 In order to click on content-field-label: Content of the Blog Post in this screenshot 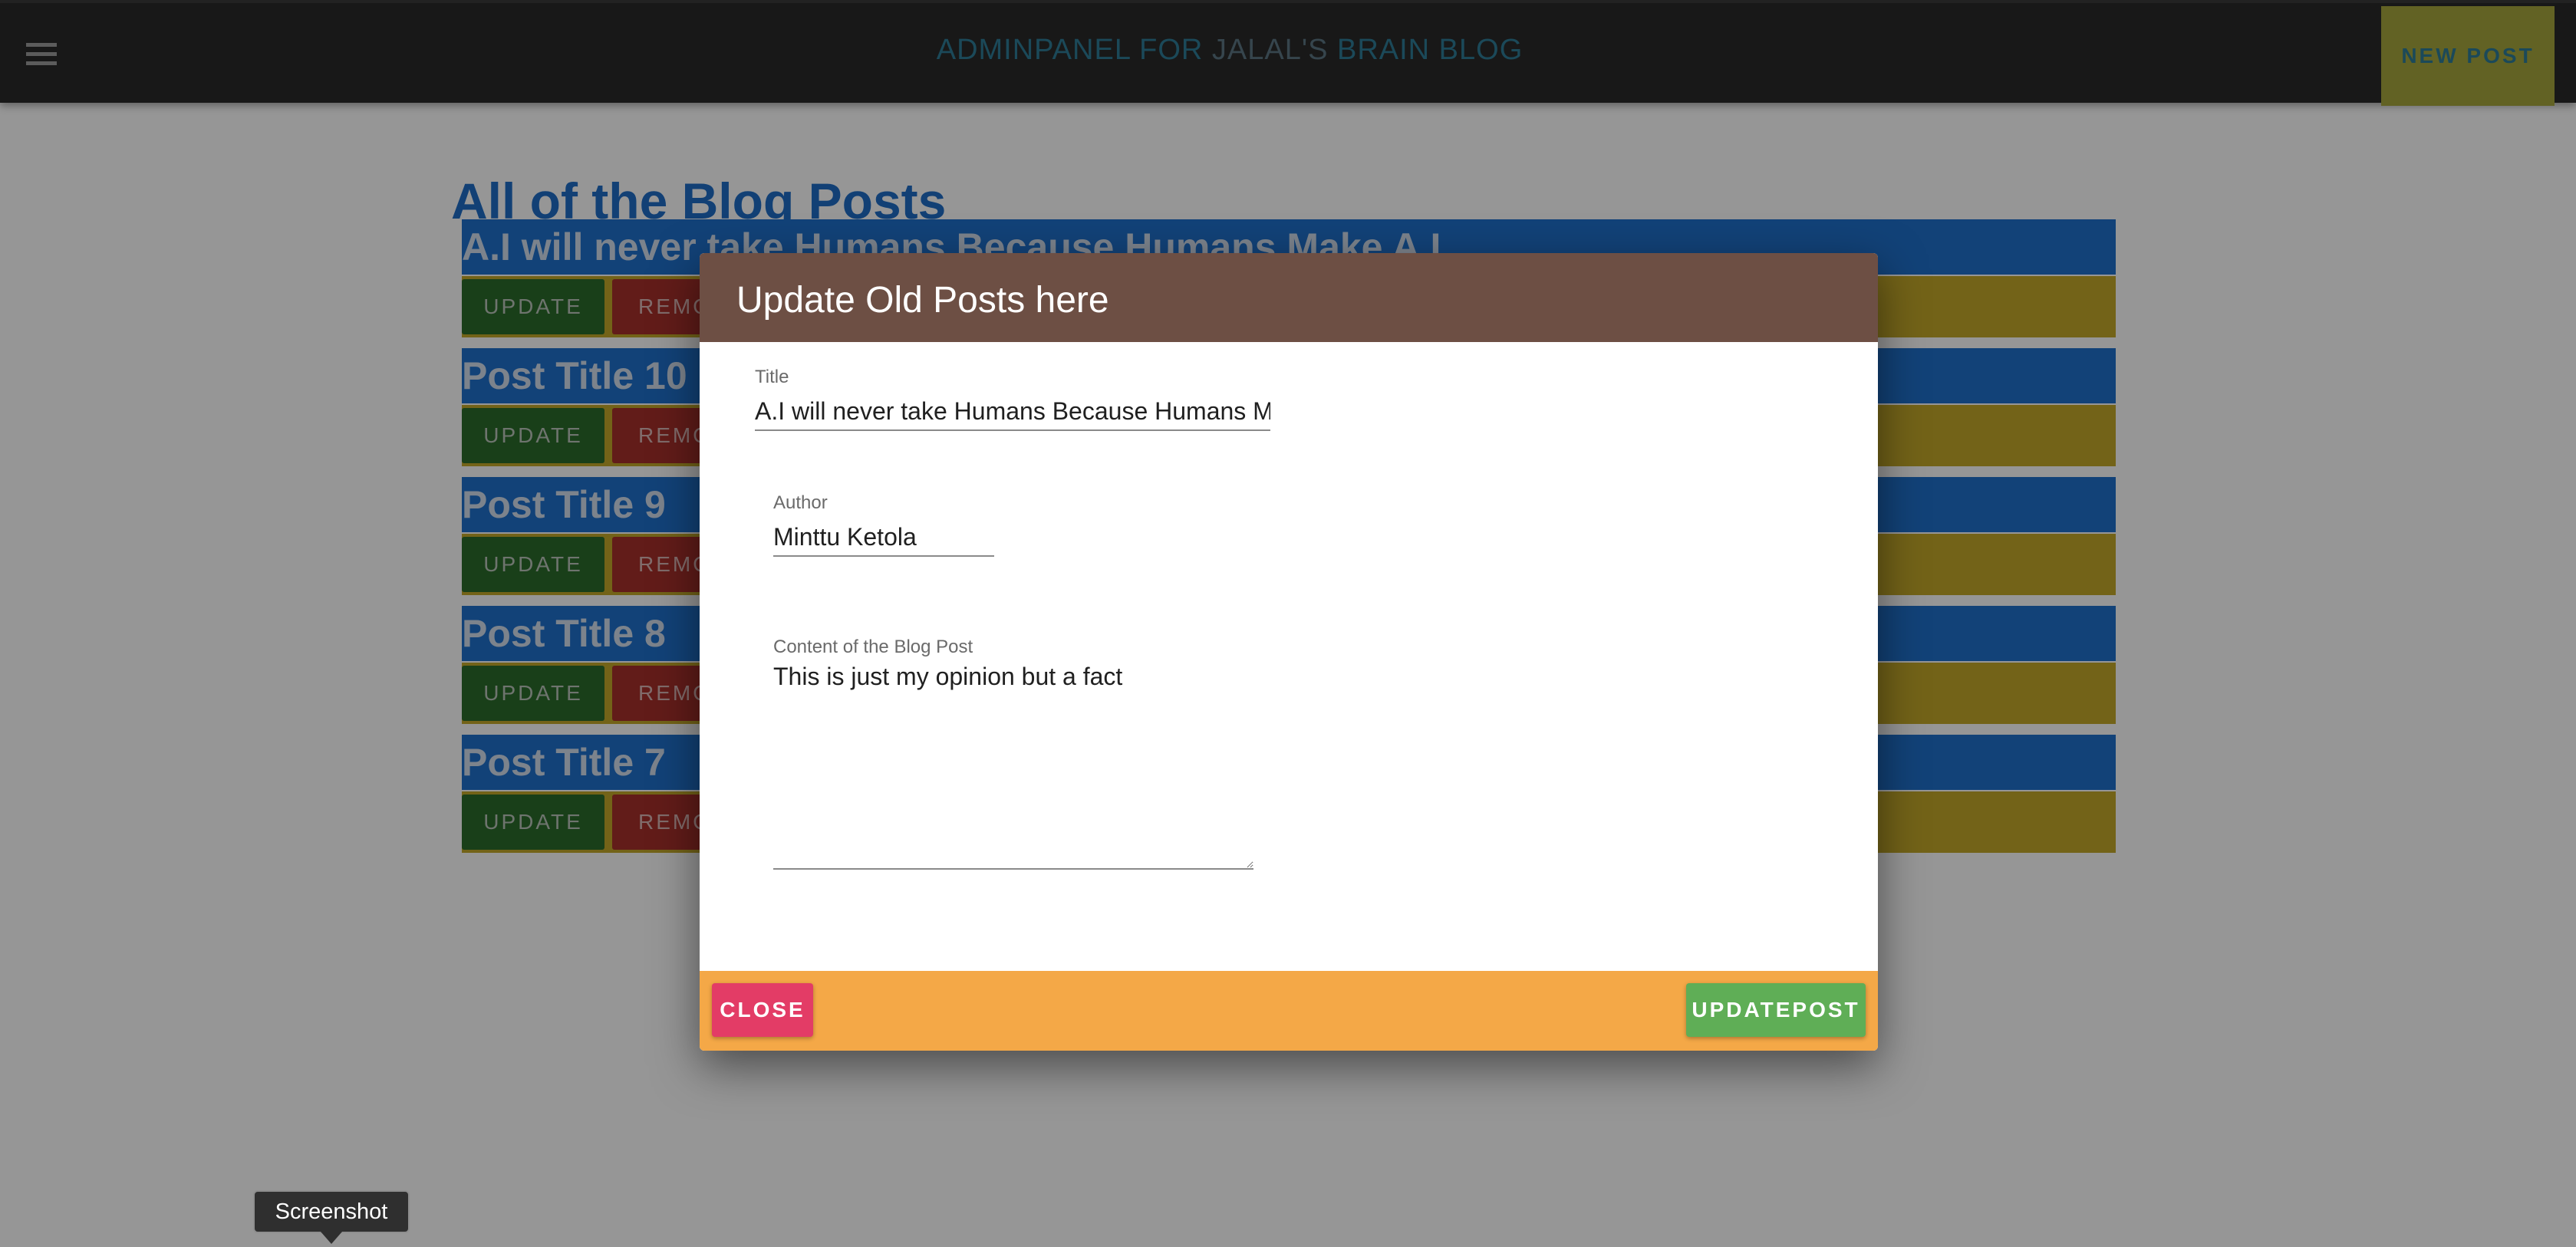, I will do `click(873, 647)`.